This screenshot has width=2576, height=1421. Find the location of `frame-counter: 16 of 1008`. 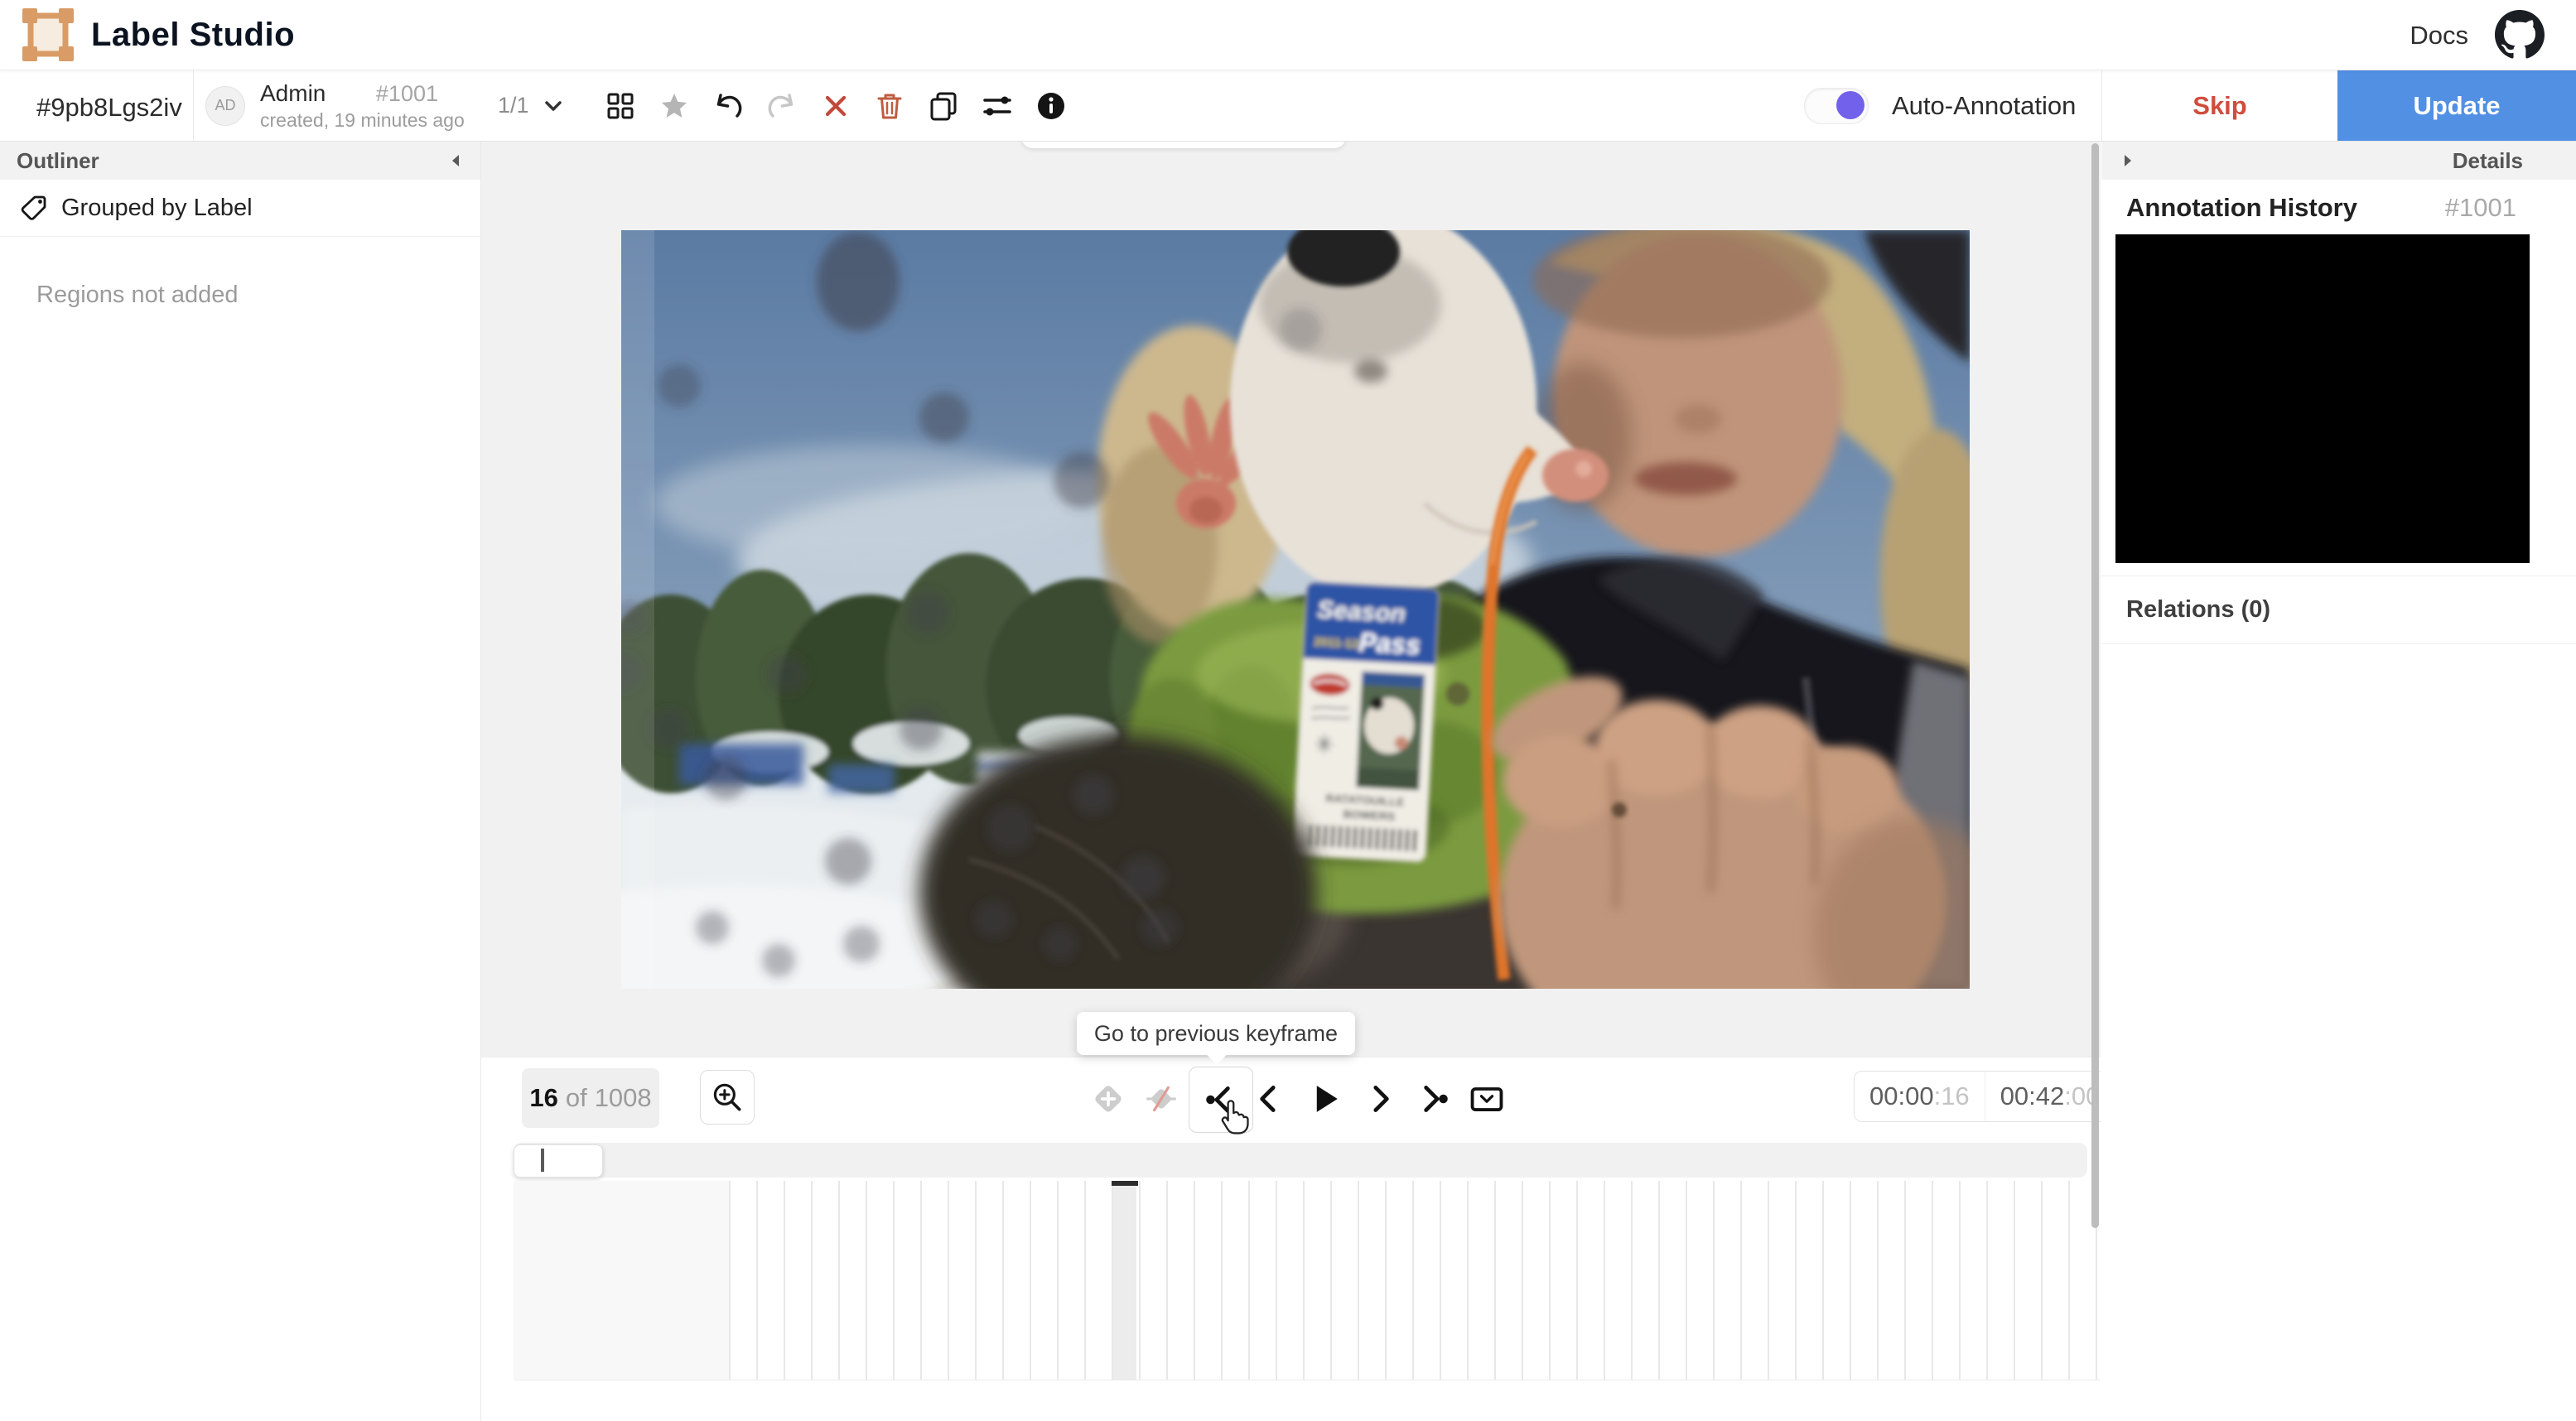

frame-counter: 16 of 1008 is located at coordinates (590, 1098).